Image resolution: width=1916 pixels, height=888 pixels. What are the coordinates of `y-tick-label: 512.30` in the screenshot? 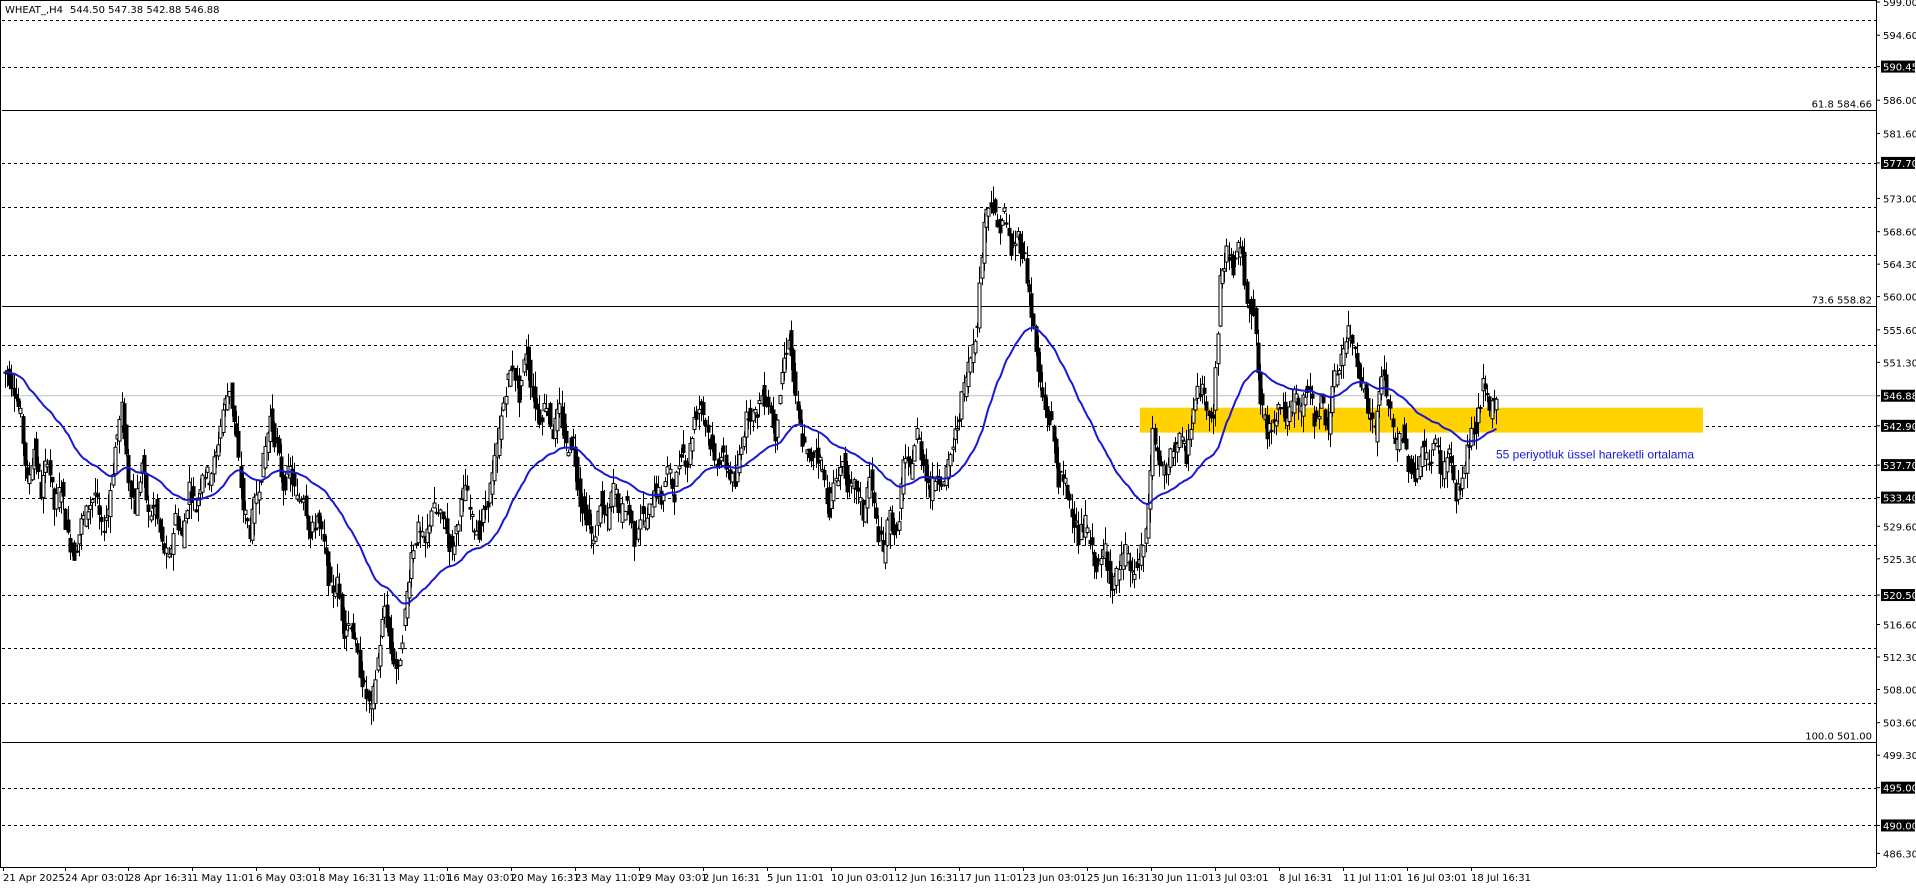 It's located at (1899, 658).